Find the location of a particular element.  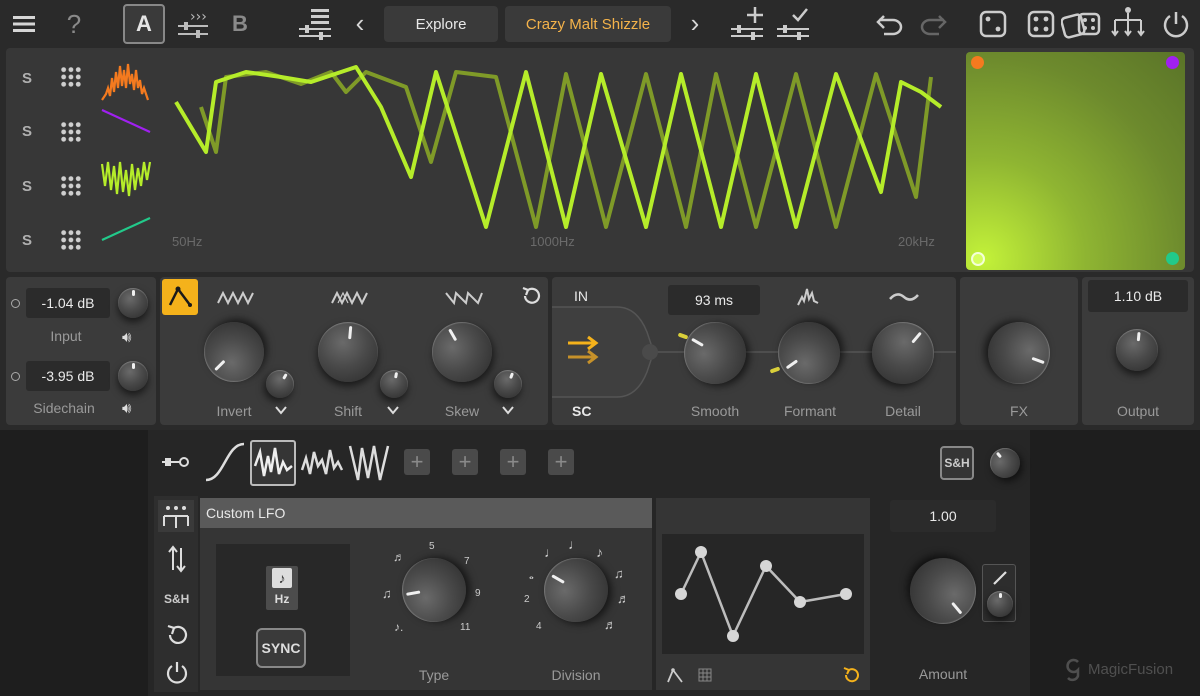

sync-button: SYNC is located at coordinates (281, 648).